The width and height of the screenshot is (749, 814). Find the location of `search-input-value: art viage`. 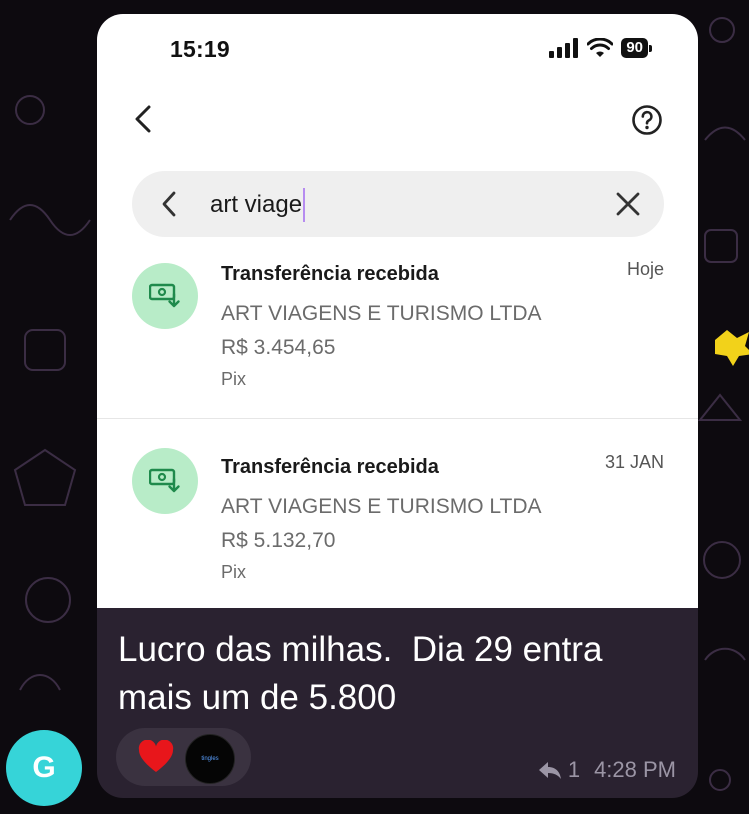

search-input-value: art viage is located at coordinates (256, 204).